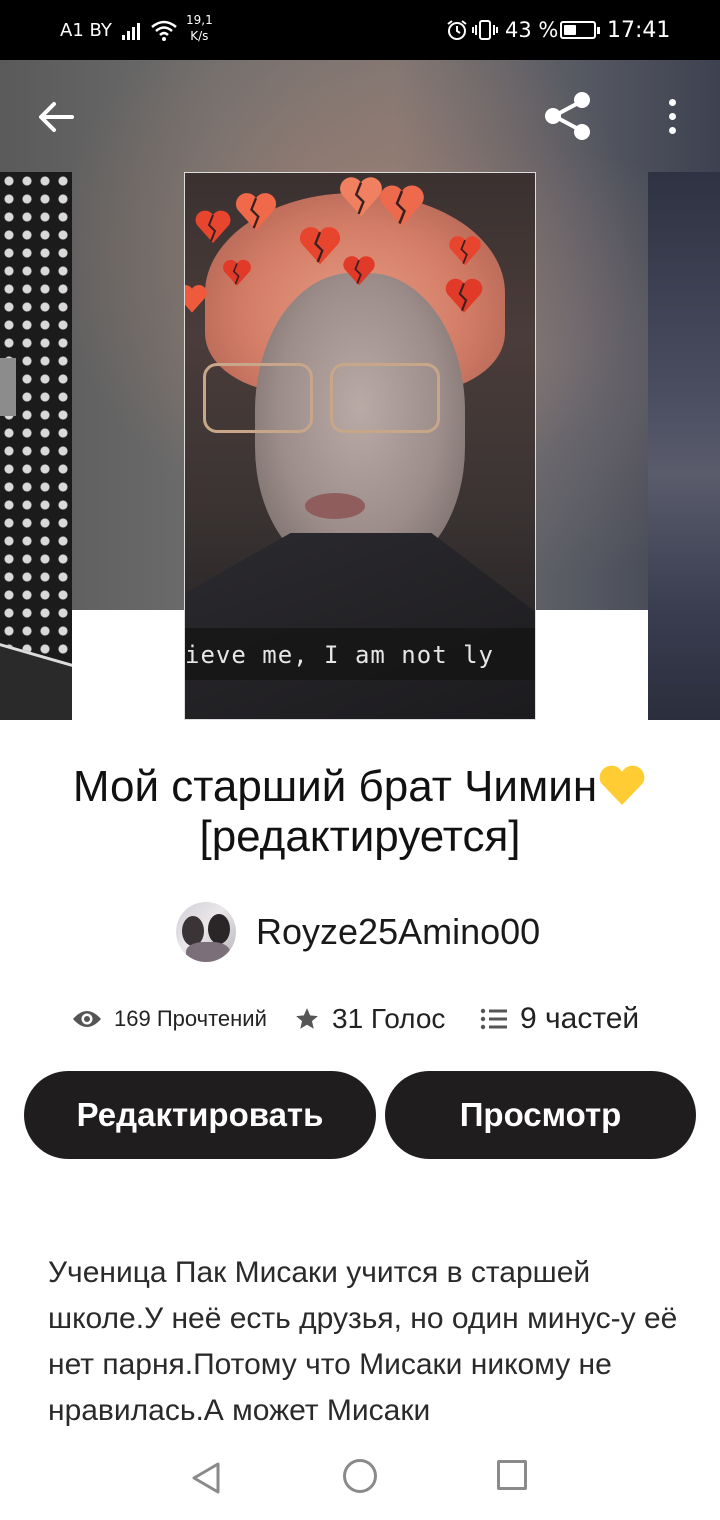 This screenshot has width=720, height=1520. I want to click on speed-unit: K/s, so click(199, 36).